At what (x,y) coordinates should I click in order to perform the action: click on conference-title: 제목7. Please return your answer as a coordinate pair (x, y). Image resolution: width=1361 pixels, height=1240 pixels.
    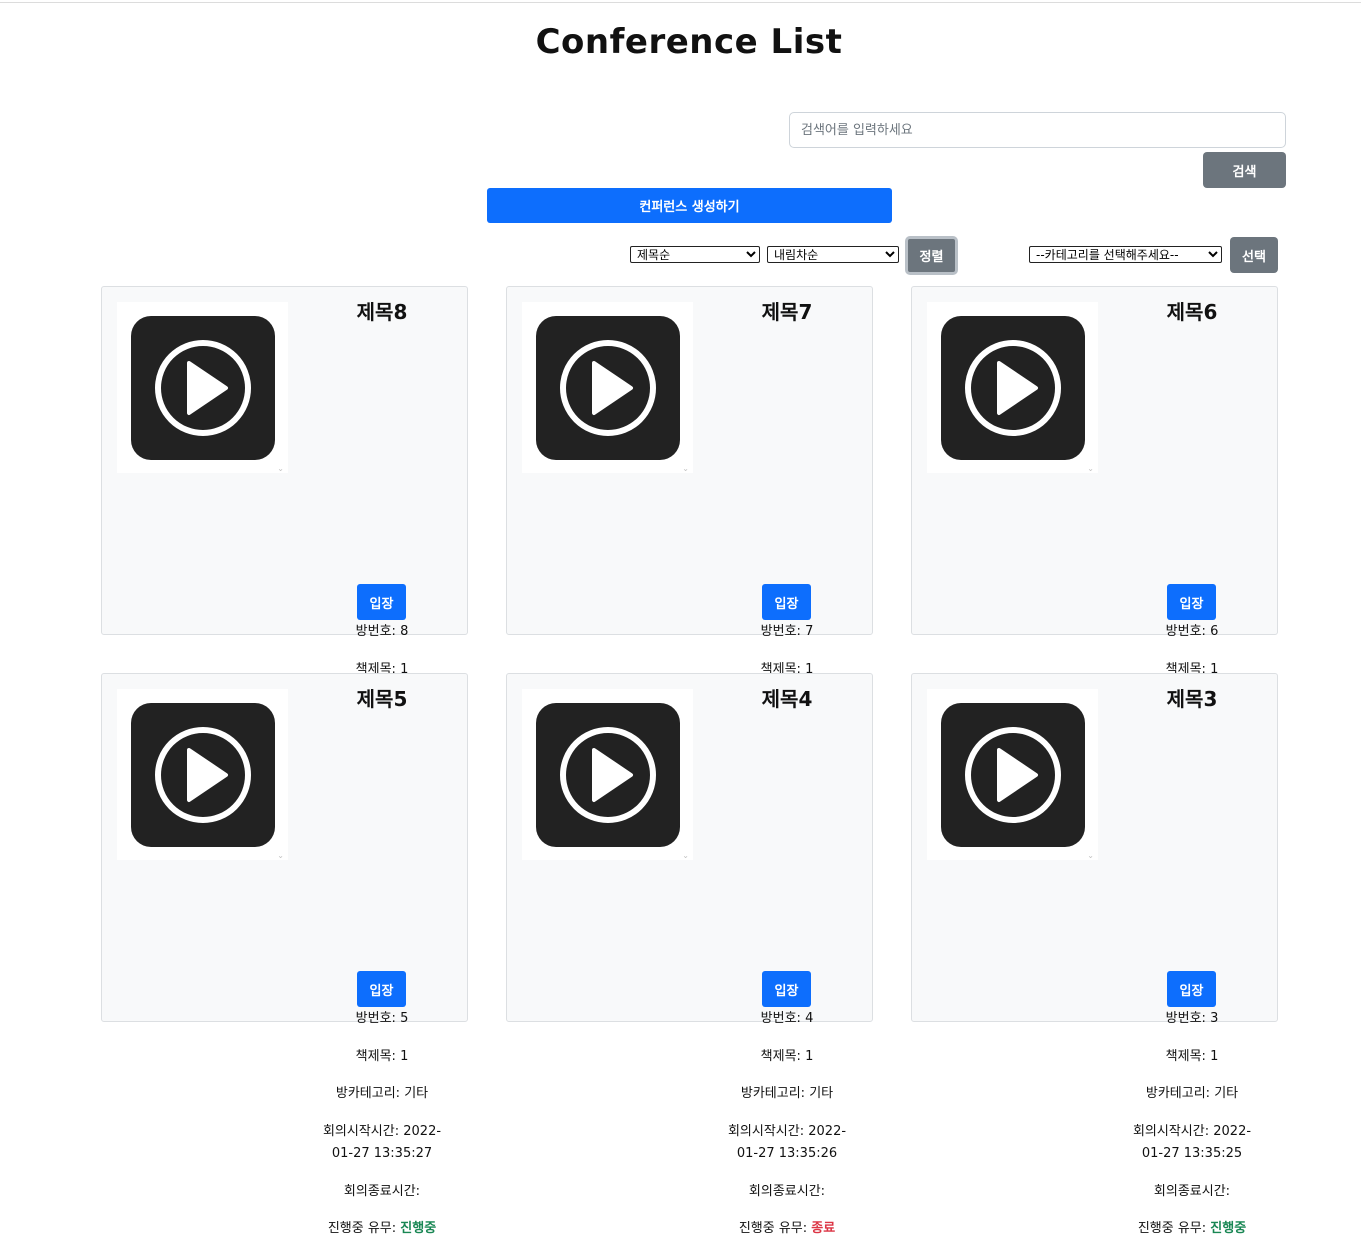
    Looking at the image, I should click on (787, 312).